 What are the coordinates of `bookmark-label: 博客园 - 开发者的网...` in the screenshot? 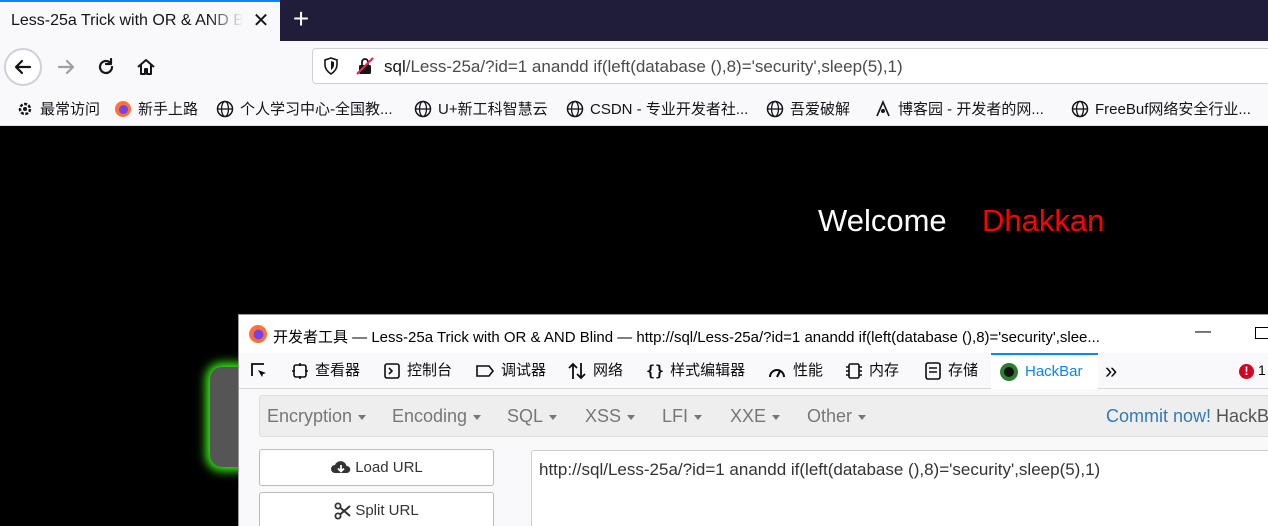 It's located at (971, 109).